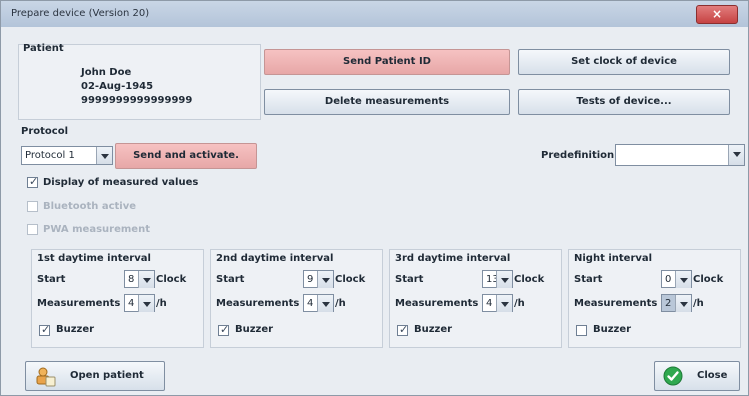  I want to click on open-patient-button: Open patient, so click(95, 376).